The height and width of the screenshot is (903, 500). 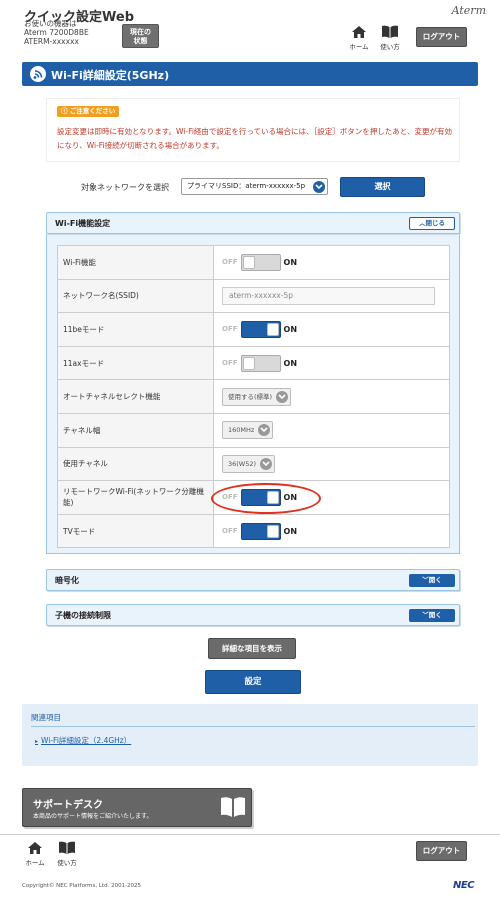 What do you see at coordinates (125, 187) in the screenshot?
I see `target-network-label: 対象ネットワークを選択` at bounding box center [125, 187].